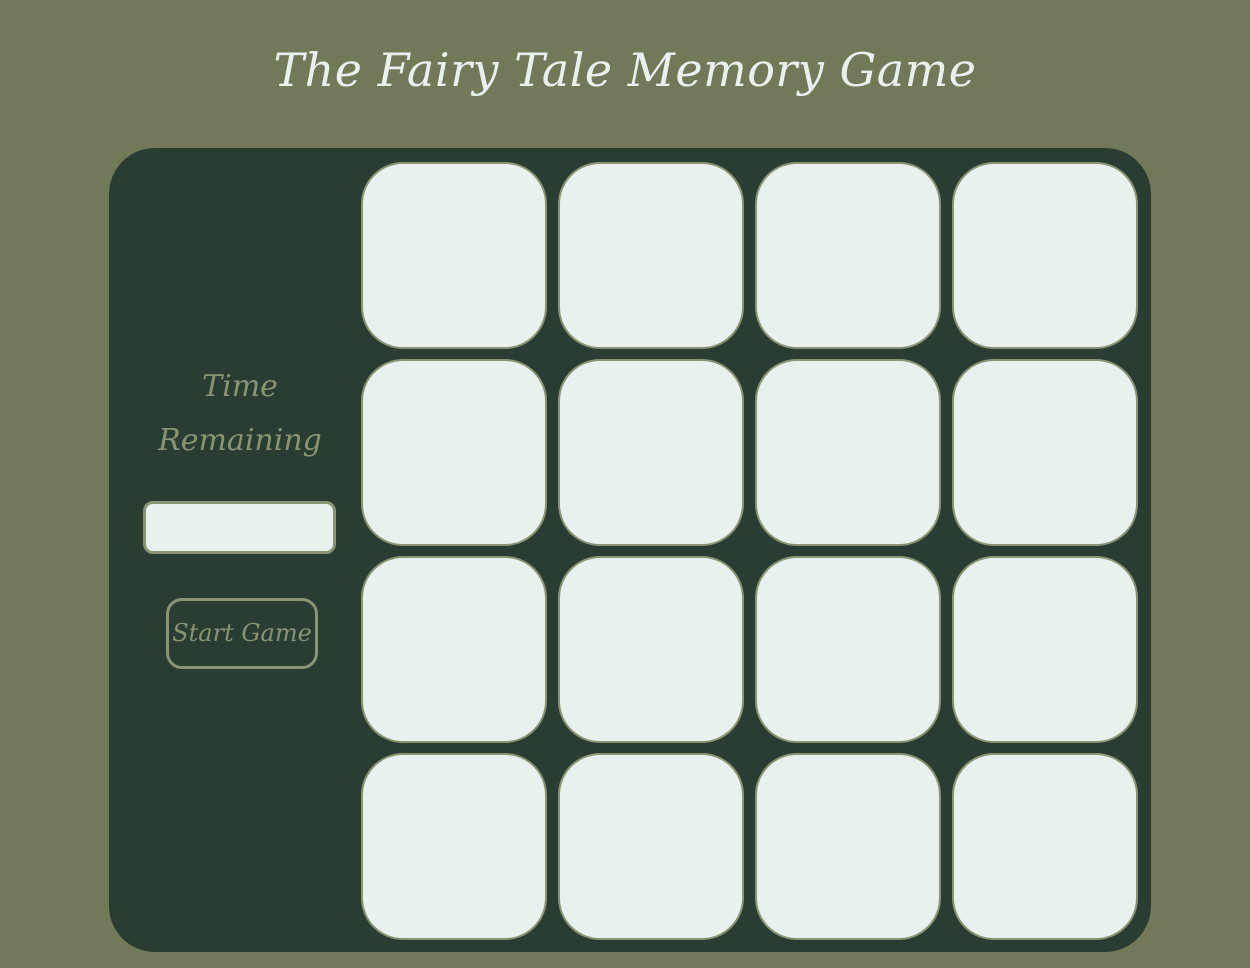 This screenshot has width=1250, height=968. Describe the element at coordinates (239, 527) in the screenshot. I see `timer-display` at that location.